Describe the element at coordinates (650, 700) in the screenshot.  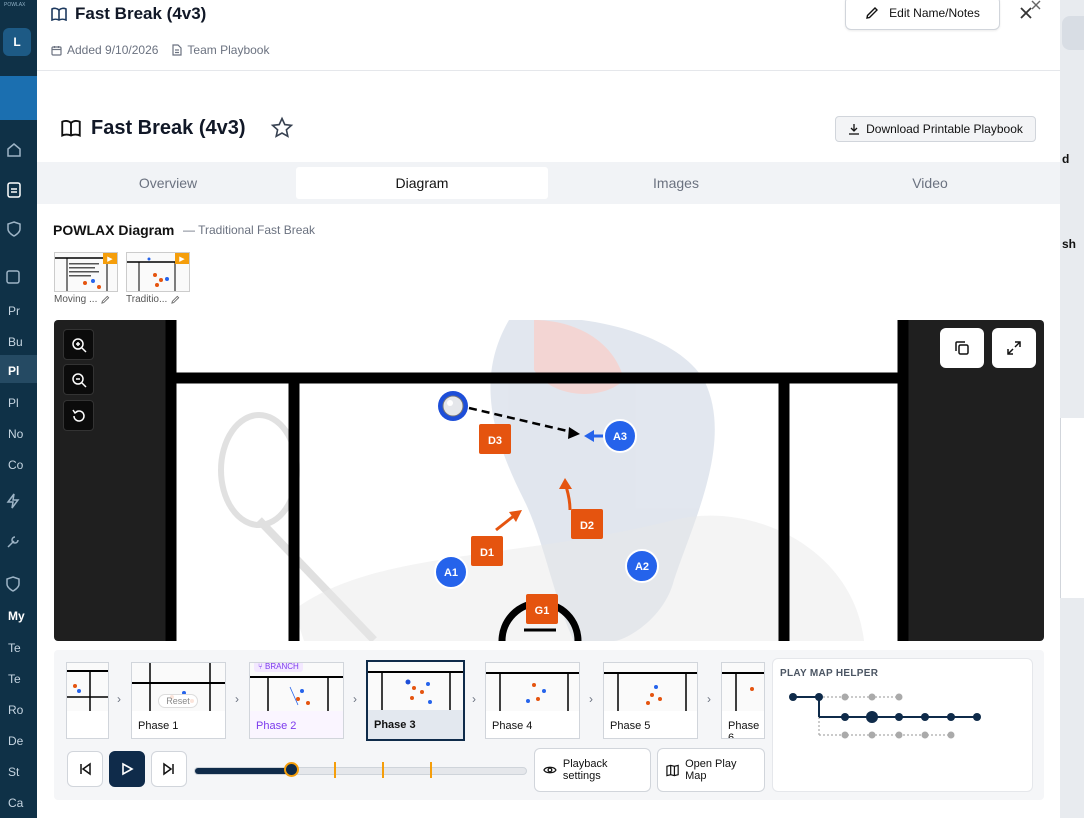
I see `phase-thumbnail-5: Phase 5` at that location.